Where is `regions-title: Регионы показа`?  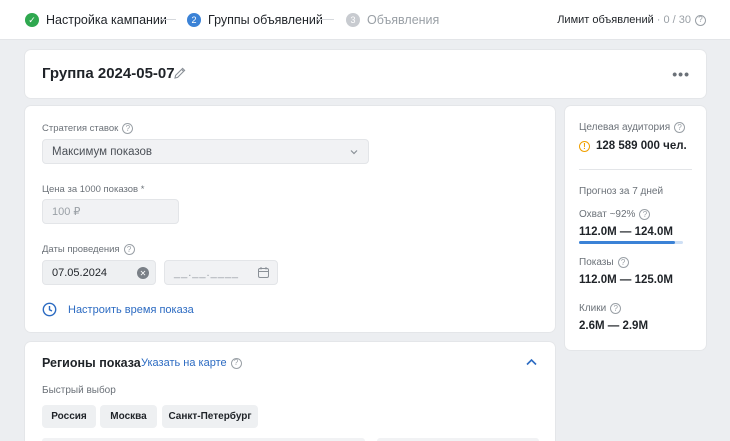
regions-title: Регионы показа is located at coordinates (91, 363).